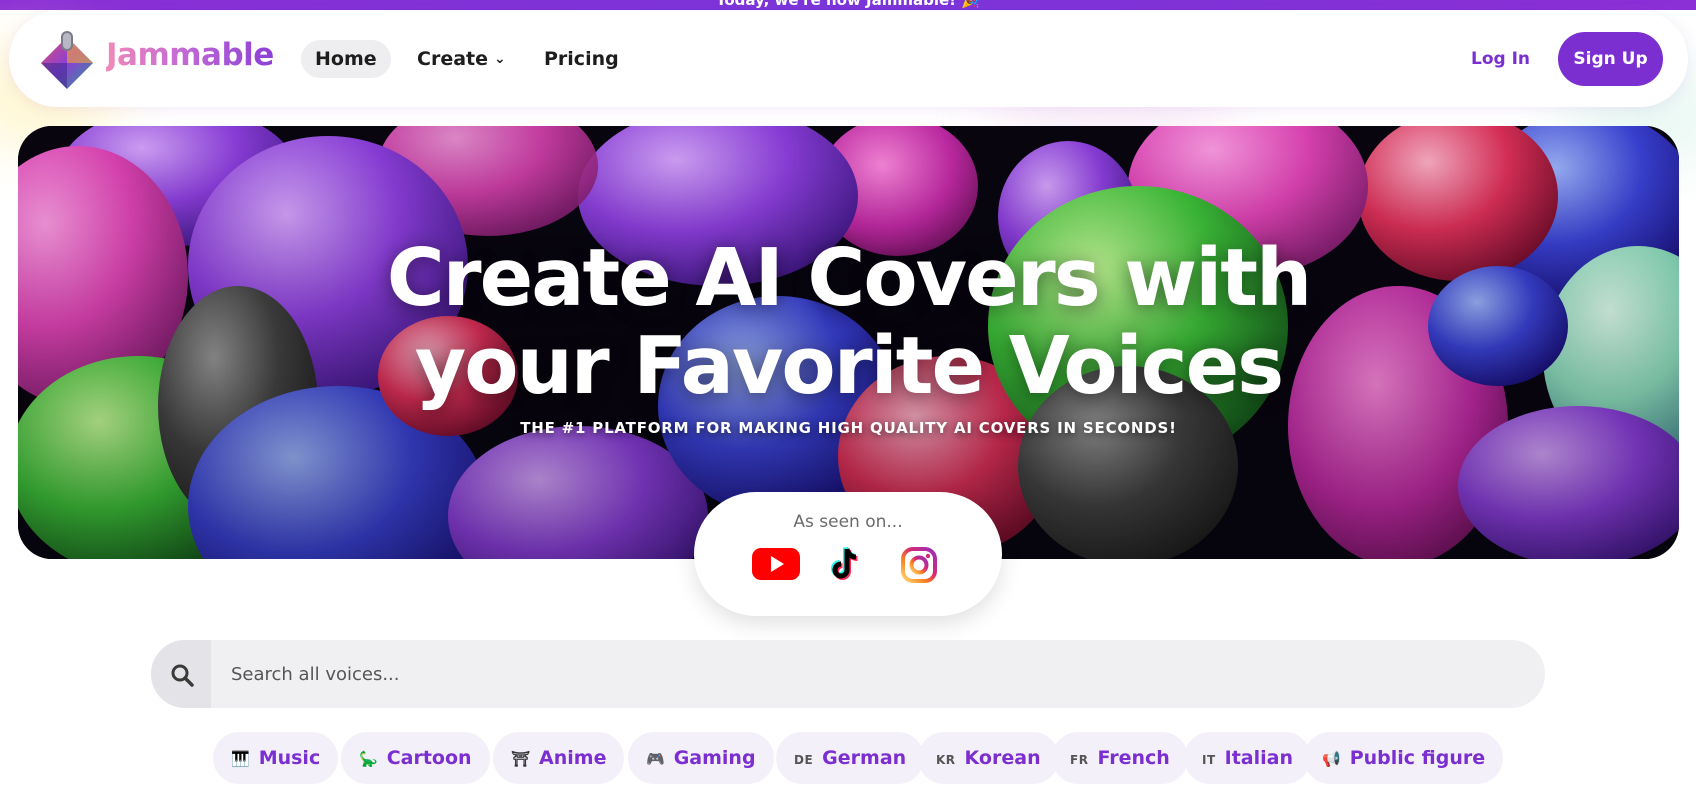 The height and width of the screenshot is (787, 1696). I want to click on signup-button: Sign Up, so click(1610, 59).